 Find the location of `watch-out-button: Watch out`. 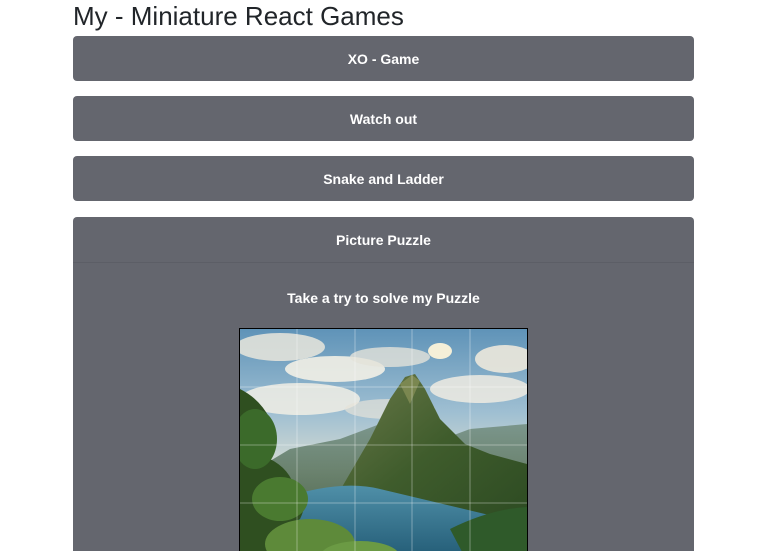

watch-out-button: Watch out is located at coordinates (383, 118).